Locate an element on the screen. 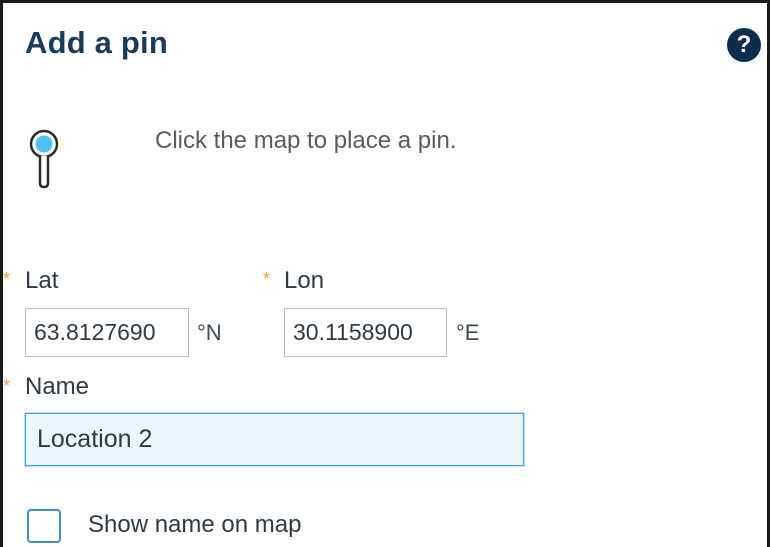 This screenshot has width=770, height=547. lat-label: Lat is located at coordinates (42, 280).